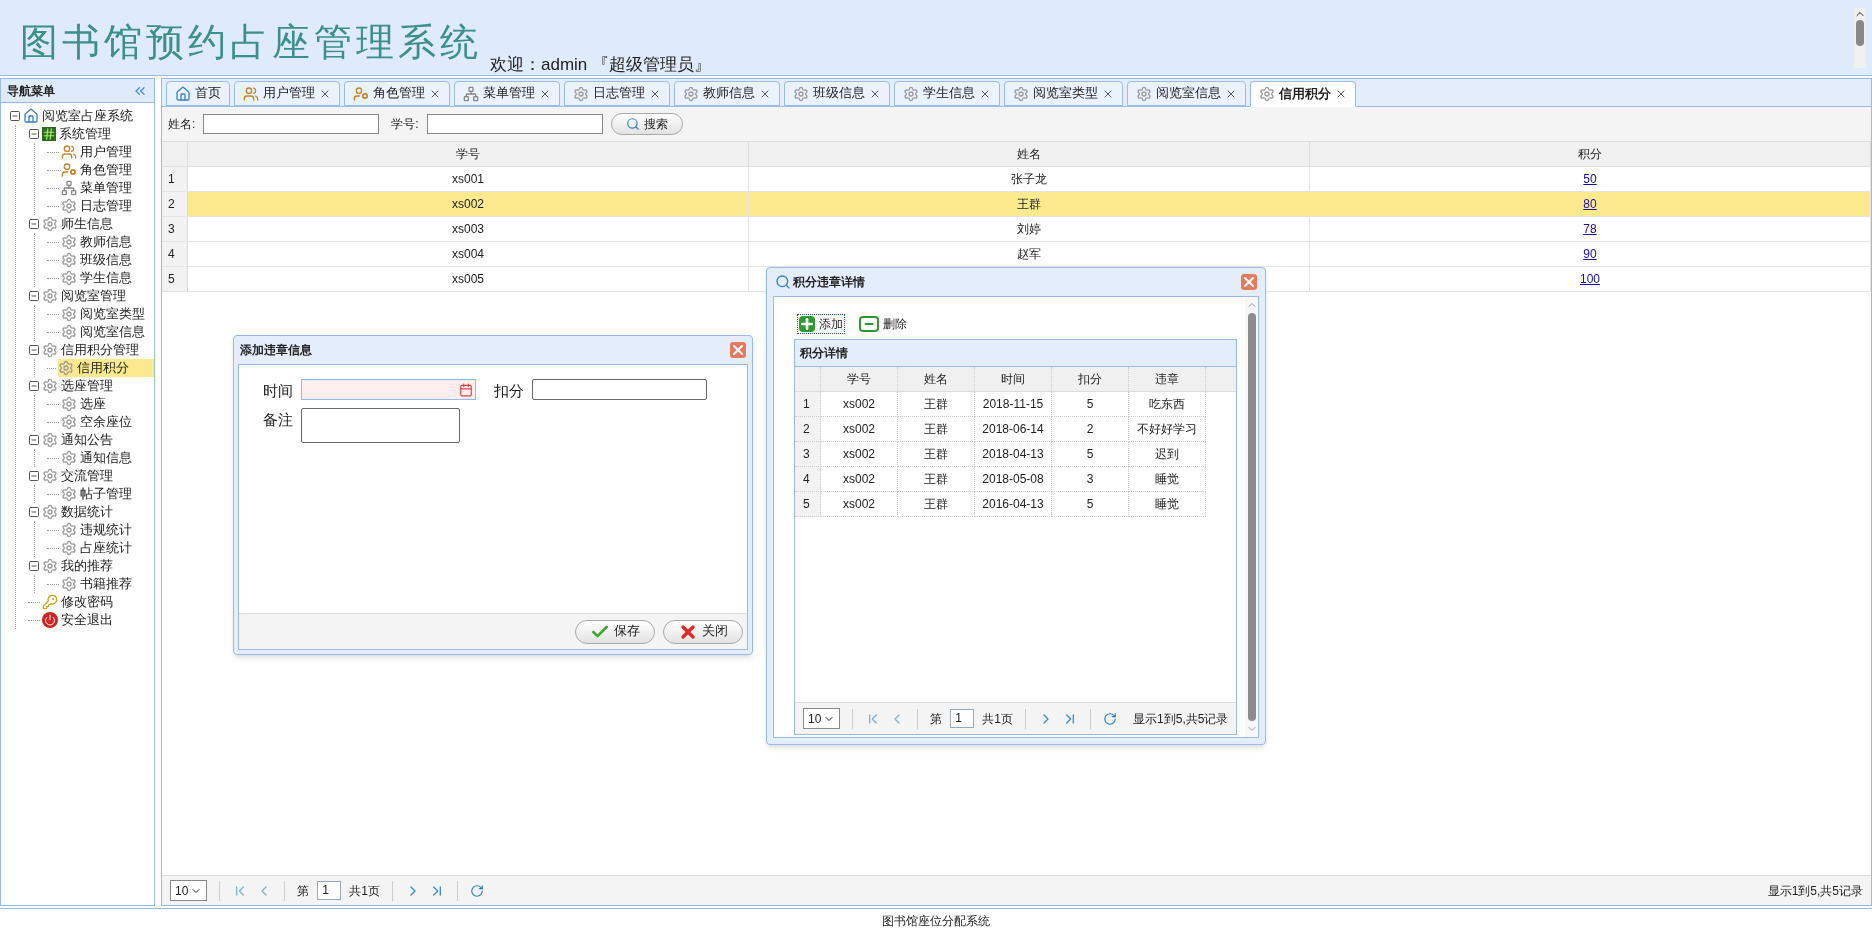 This screenshot has height=932, width=1872. Describe the element at coordinates (837, 93) in the screenshot. I see `tab: 班级信息` at that location.